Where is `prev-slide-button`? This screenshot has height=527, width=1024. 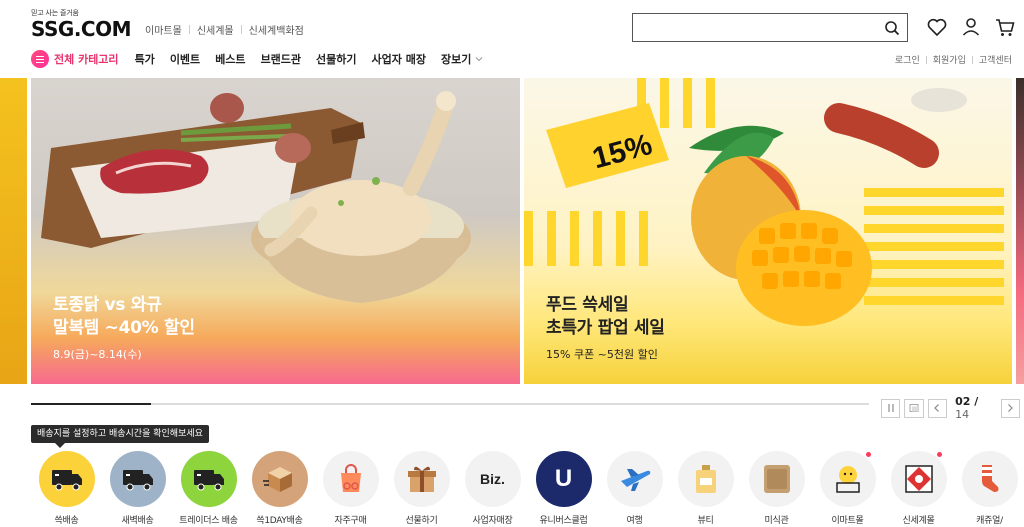
prev-slide-button is located at coordinates (937, 408).